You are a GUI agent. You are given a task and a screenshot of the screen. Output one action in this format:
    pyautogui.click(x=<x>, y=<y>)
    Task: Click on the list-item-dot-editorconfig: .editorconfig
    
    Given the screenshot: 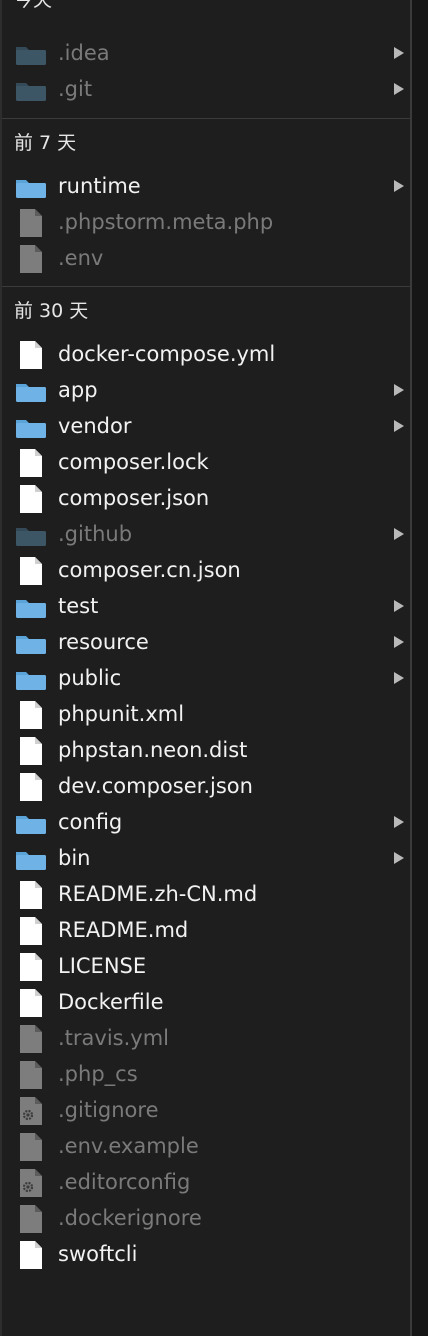 What is the action you would take?
    pyautogui.click(x=206, y=1182)
    